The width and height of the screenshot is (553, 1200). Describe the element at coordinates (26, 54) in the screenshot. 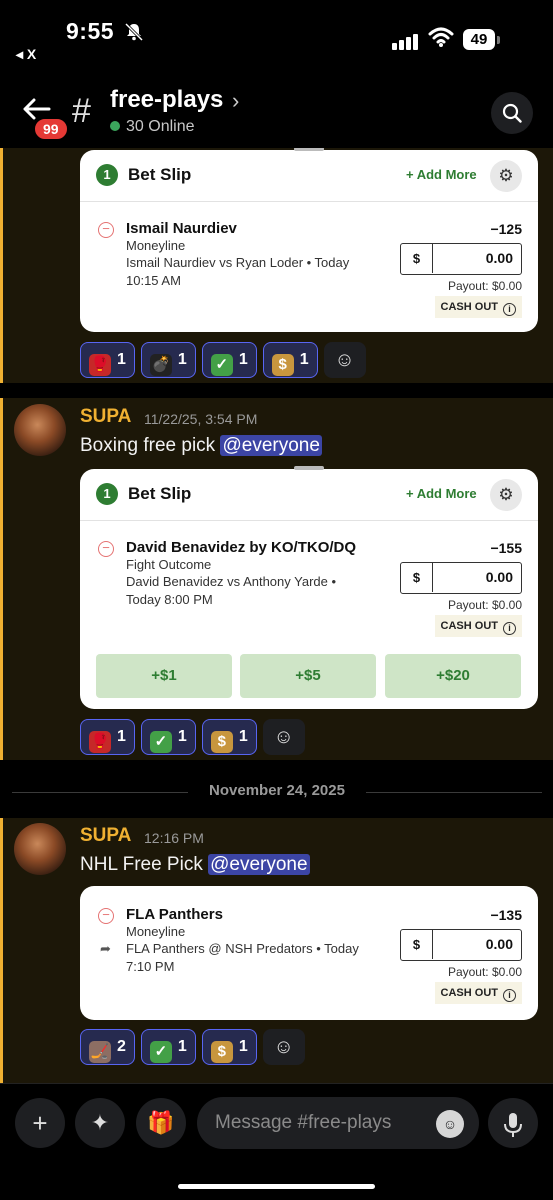

I see `back-to-app-link: ◂ X` at that location.